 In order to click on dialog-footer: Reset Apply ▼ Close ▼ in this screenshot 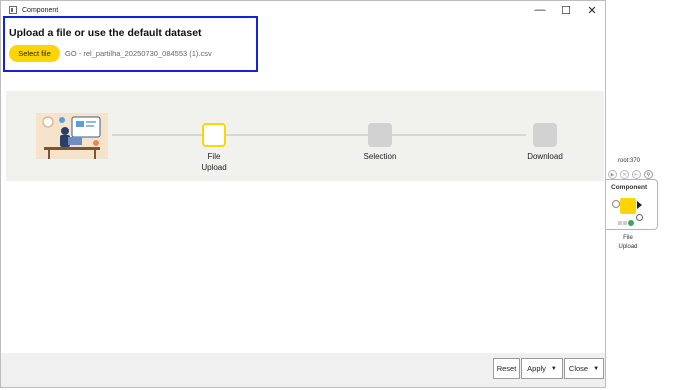, I will do `click(303, 370)`.